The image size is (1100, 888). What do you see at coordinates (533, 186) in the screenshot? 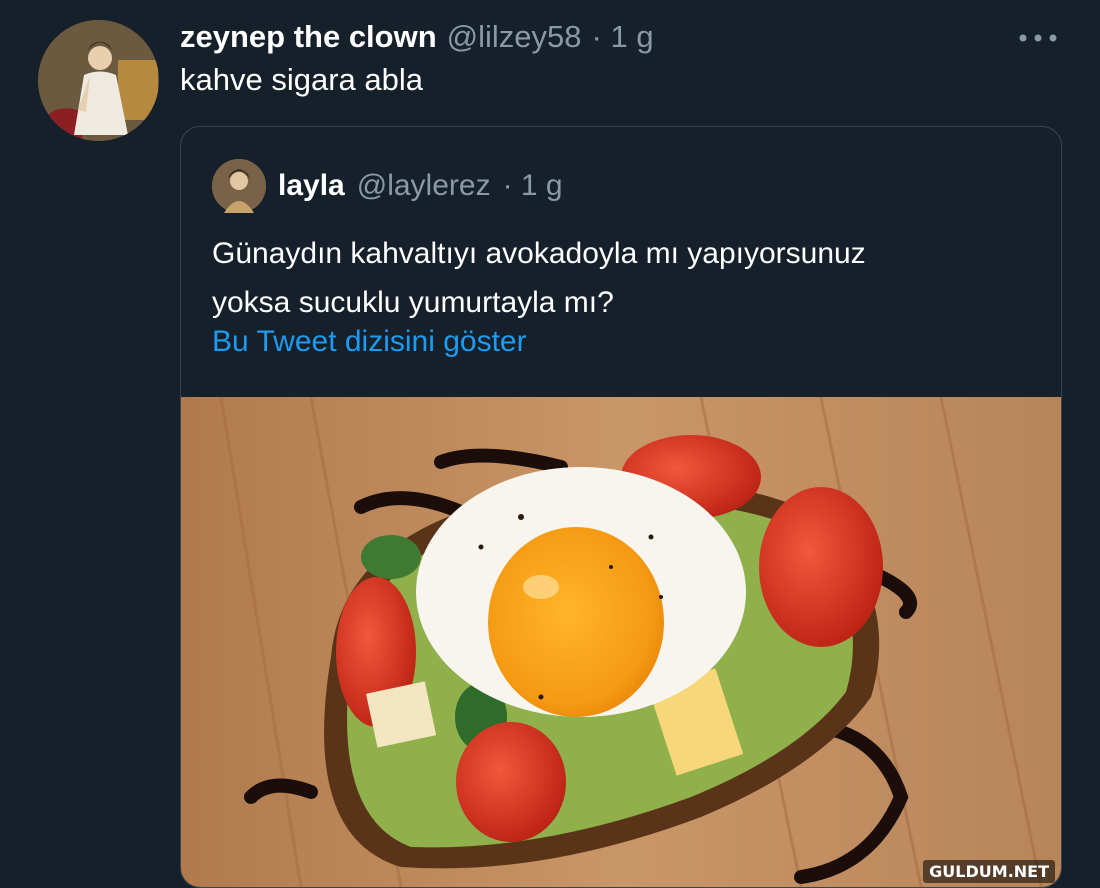
I see `quoted-tweet-time: · 1 g` at bounding box center [533, 186].